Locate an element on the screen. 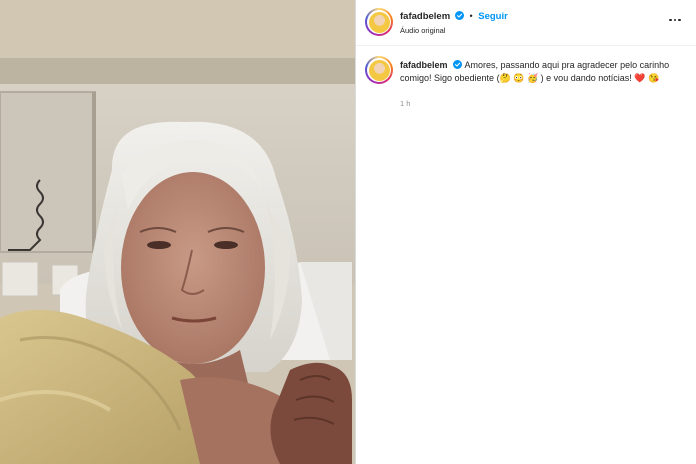 The width and height of the screenshot is (696, 464). author-avatar is located at coordinates (379, 22).